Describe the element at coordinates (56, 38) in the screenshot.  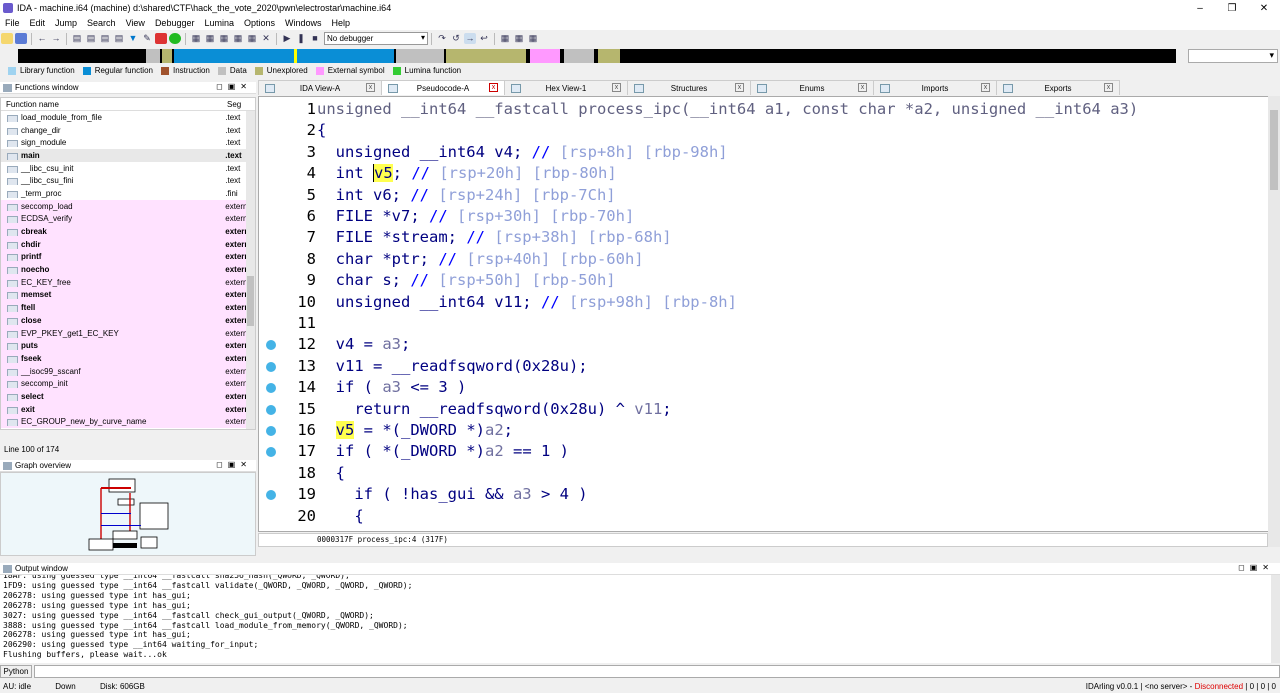
I see `forward-arrow-icon: →` at that location.